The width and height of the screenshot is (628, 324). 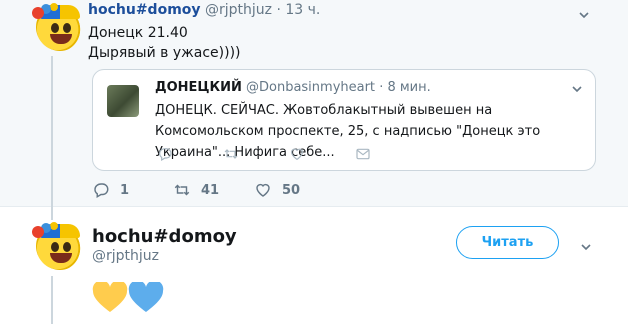 I want to click on quoted-author-handle: @Donbasinmyheart, so click(x=310, y=87).